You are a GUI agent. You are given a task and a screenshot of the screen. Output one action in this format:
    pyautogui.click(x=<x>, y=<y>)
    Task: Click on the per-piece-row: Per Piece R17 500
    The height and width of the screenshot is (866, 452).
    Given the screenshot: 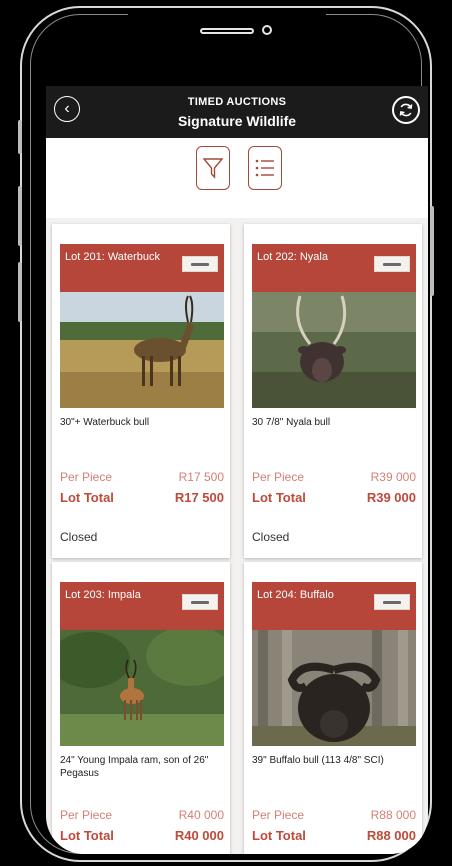 What is the action you would take?
    pyautogui.click(x=142, y=477)
    